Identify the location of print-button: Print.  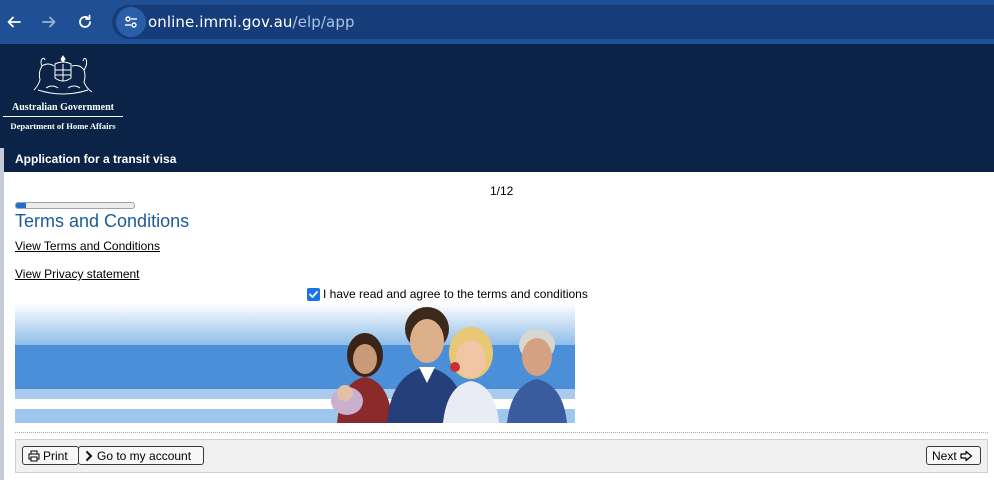
(50, 455).